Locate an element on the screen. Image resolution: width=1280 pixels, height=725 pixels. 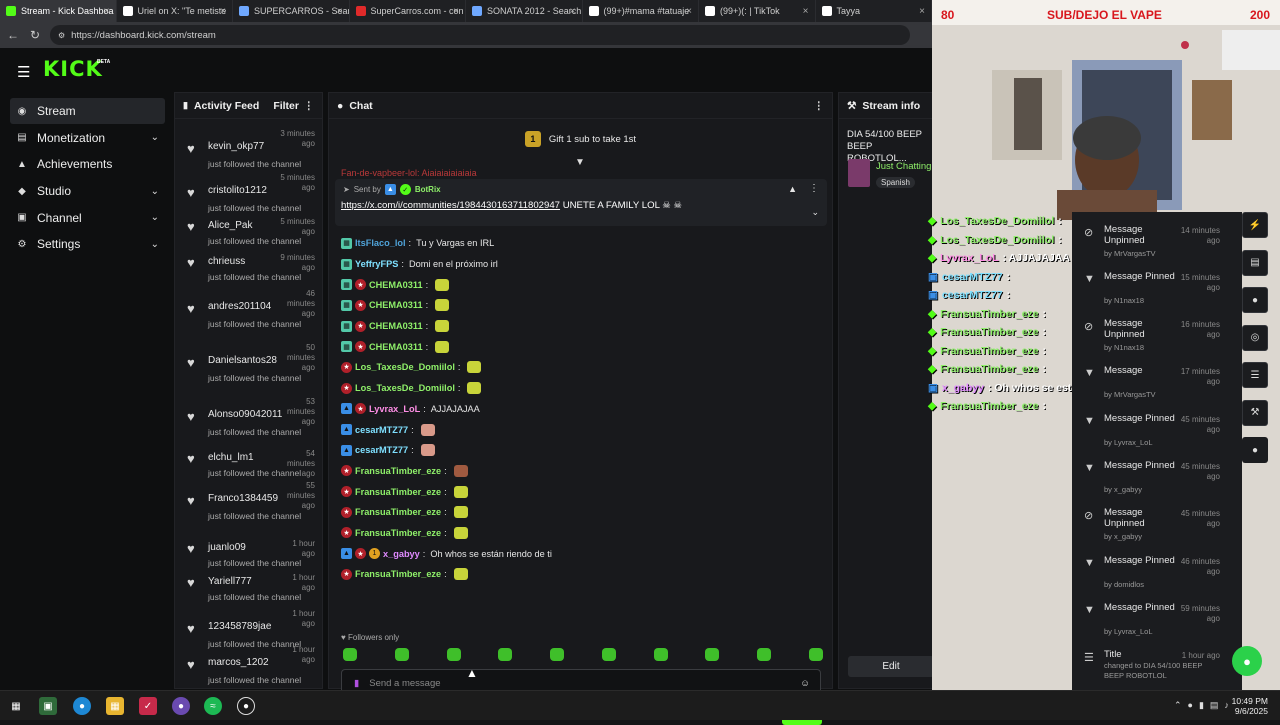
browser-tab: Tayya × is located at coordinates (874, 11).